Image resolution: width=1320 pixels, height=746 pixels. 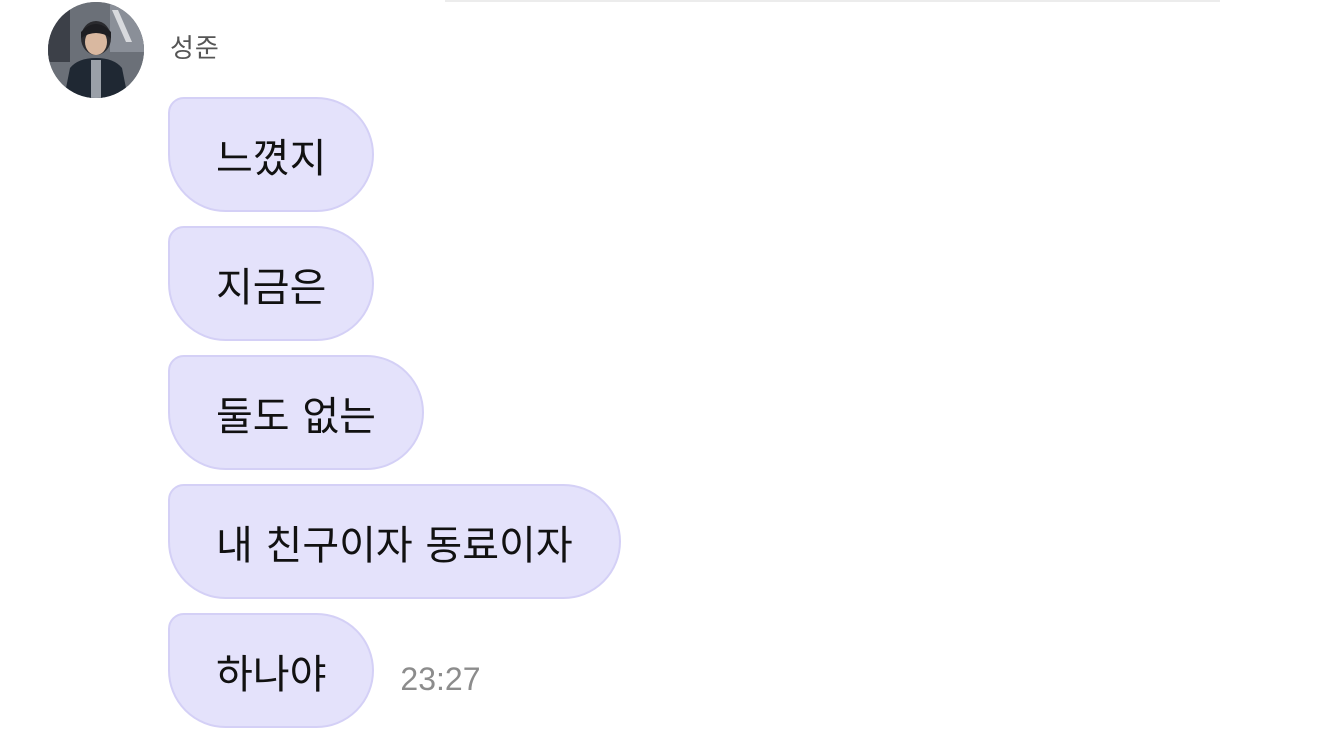 I want to click on avatar-photo-icon, so click(x=96, y=50).